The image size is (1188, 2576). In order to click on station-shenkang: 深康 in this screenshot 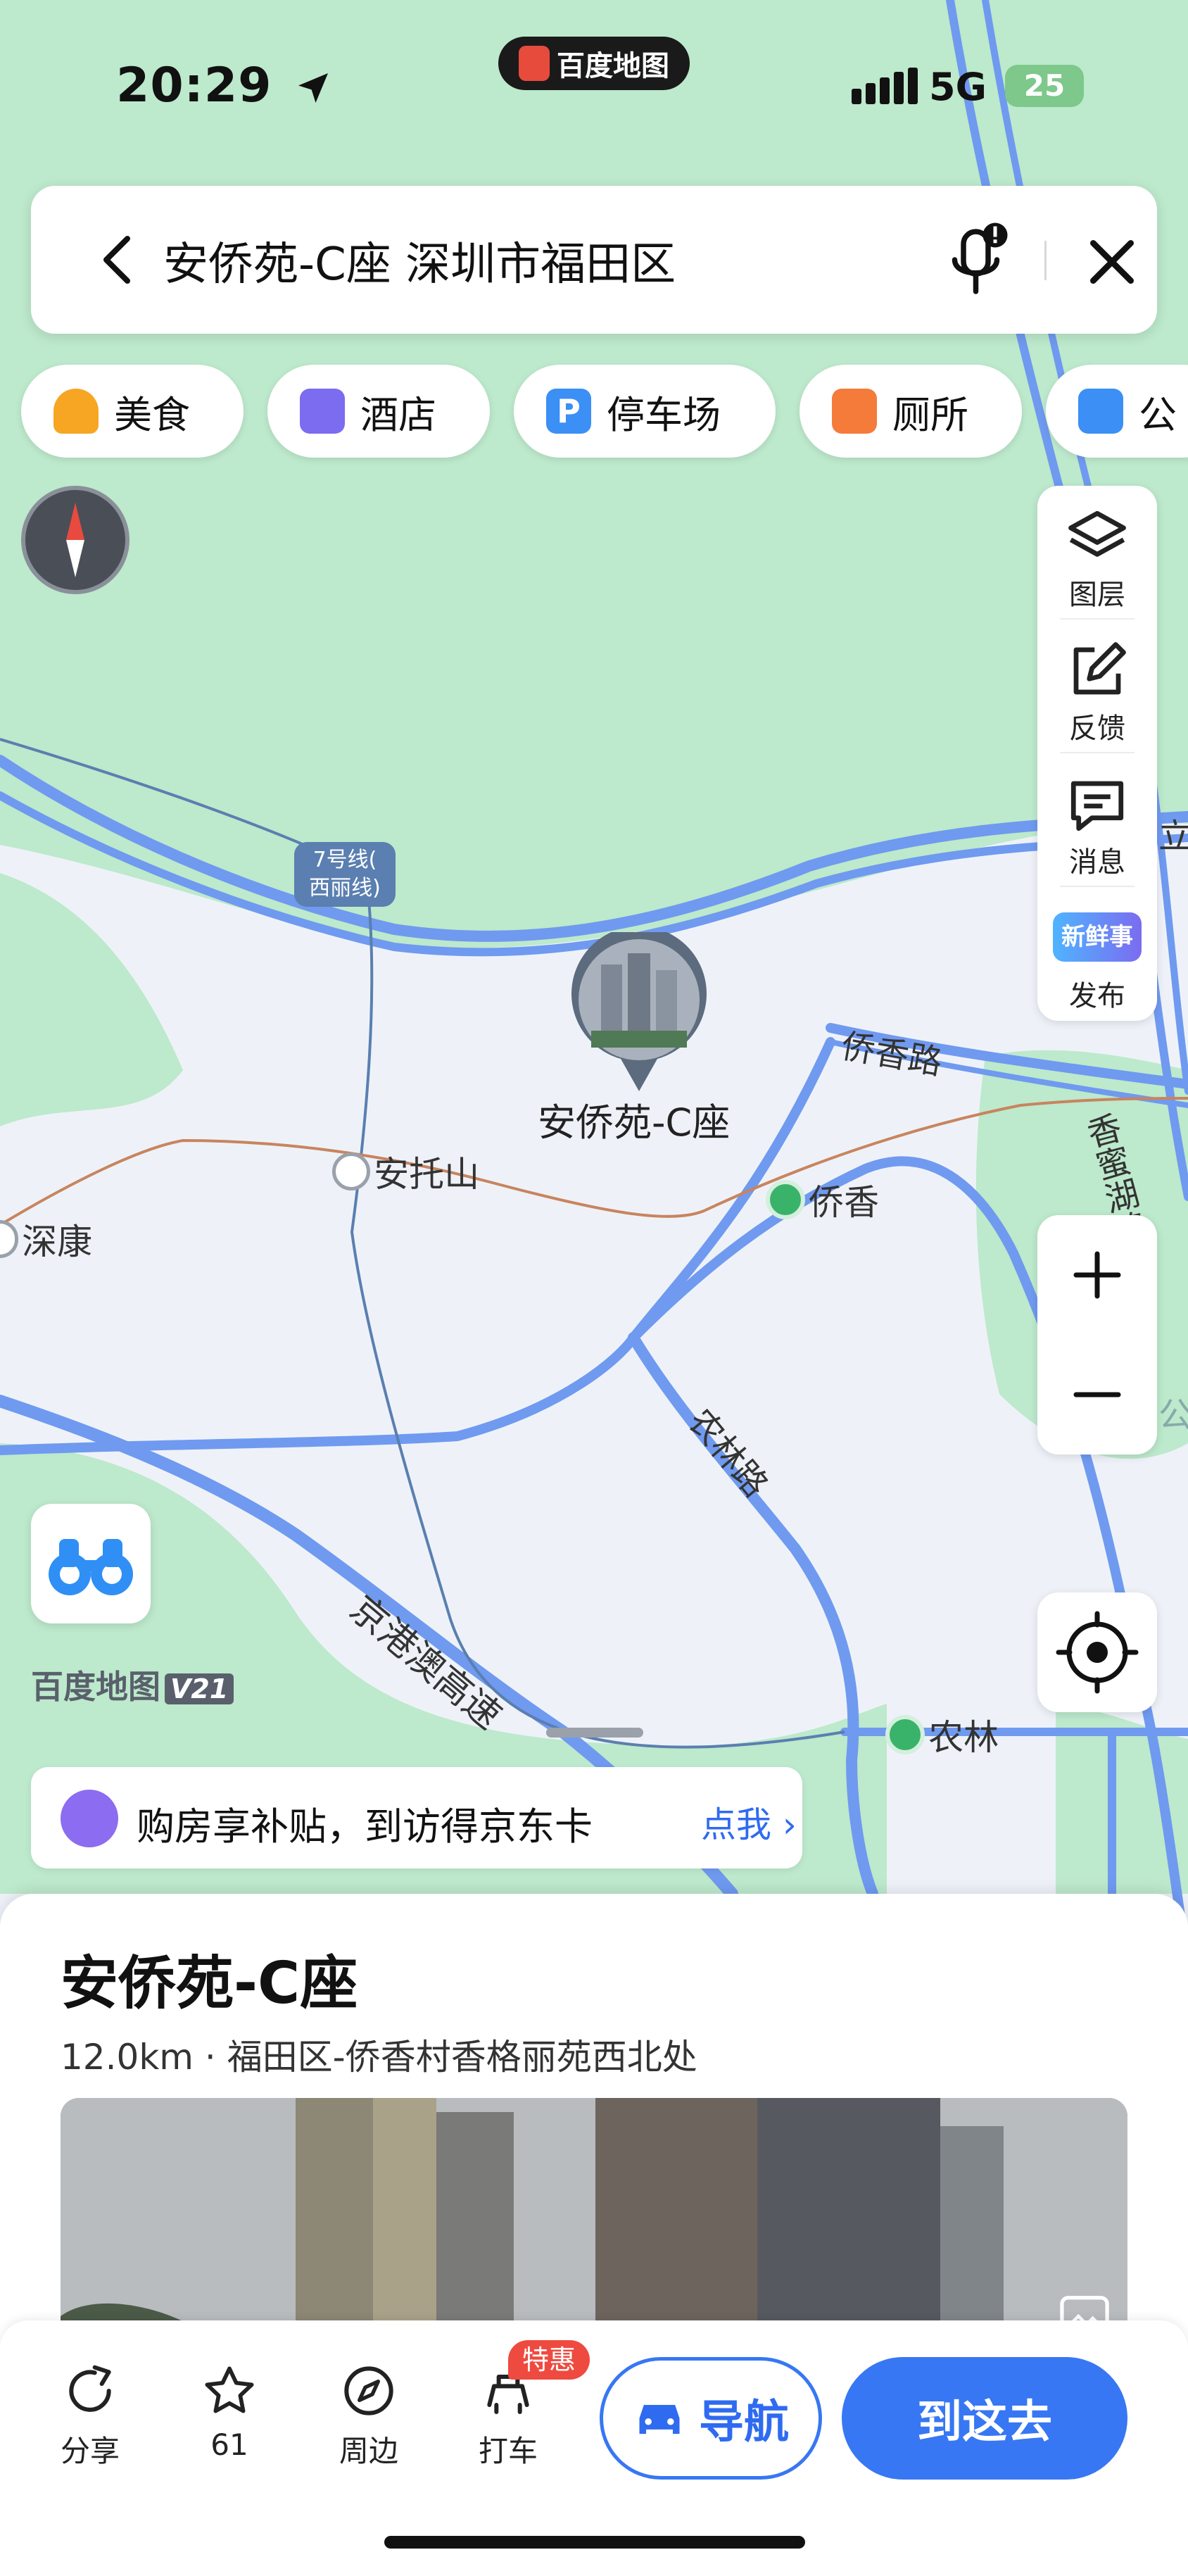, I will do `click(46, 1239)`.